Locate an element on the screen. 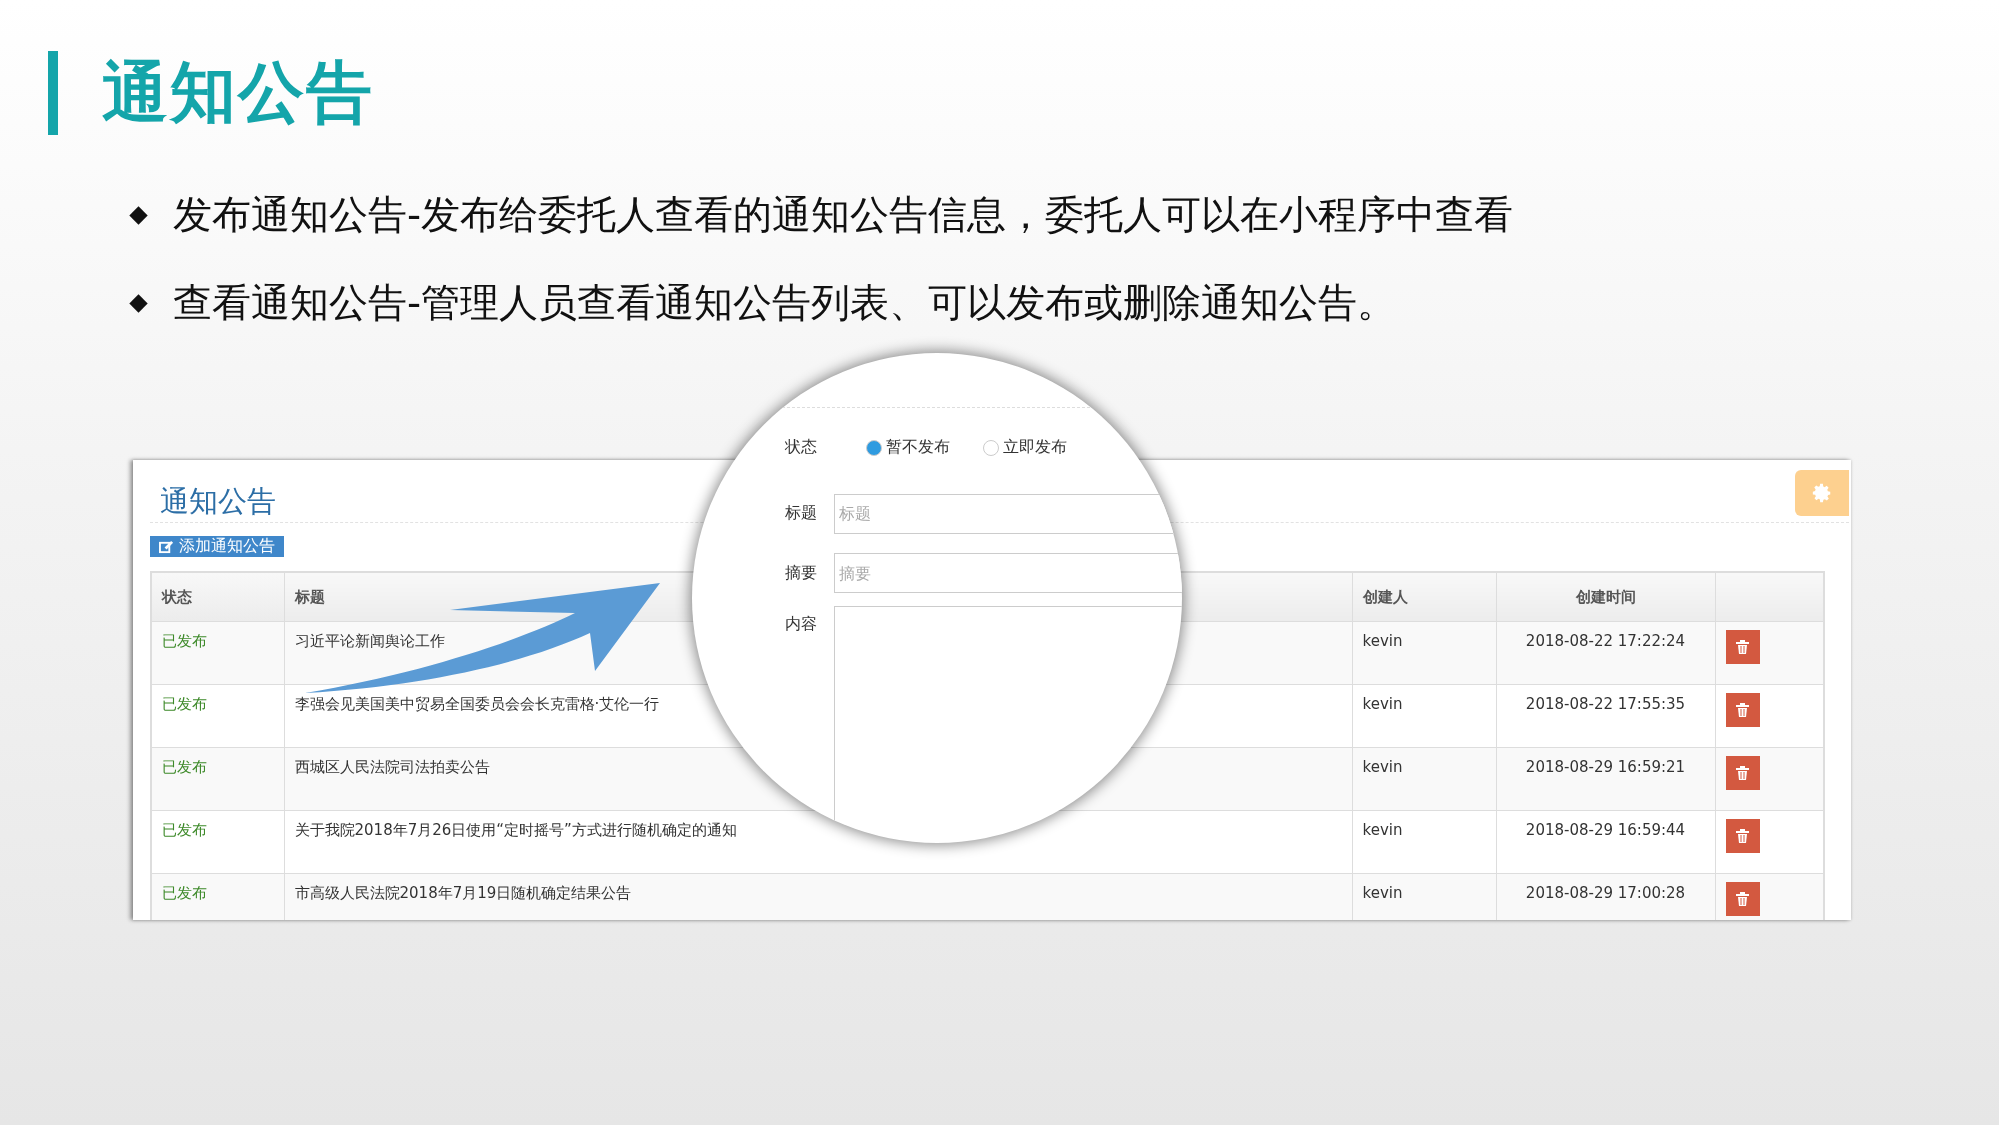 Image resolution: width=1999 pixels, height=1125 pixels. created-time-text: 2018-08-22 17:55:35 is located at coordinates (1605, 704).